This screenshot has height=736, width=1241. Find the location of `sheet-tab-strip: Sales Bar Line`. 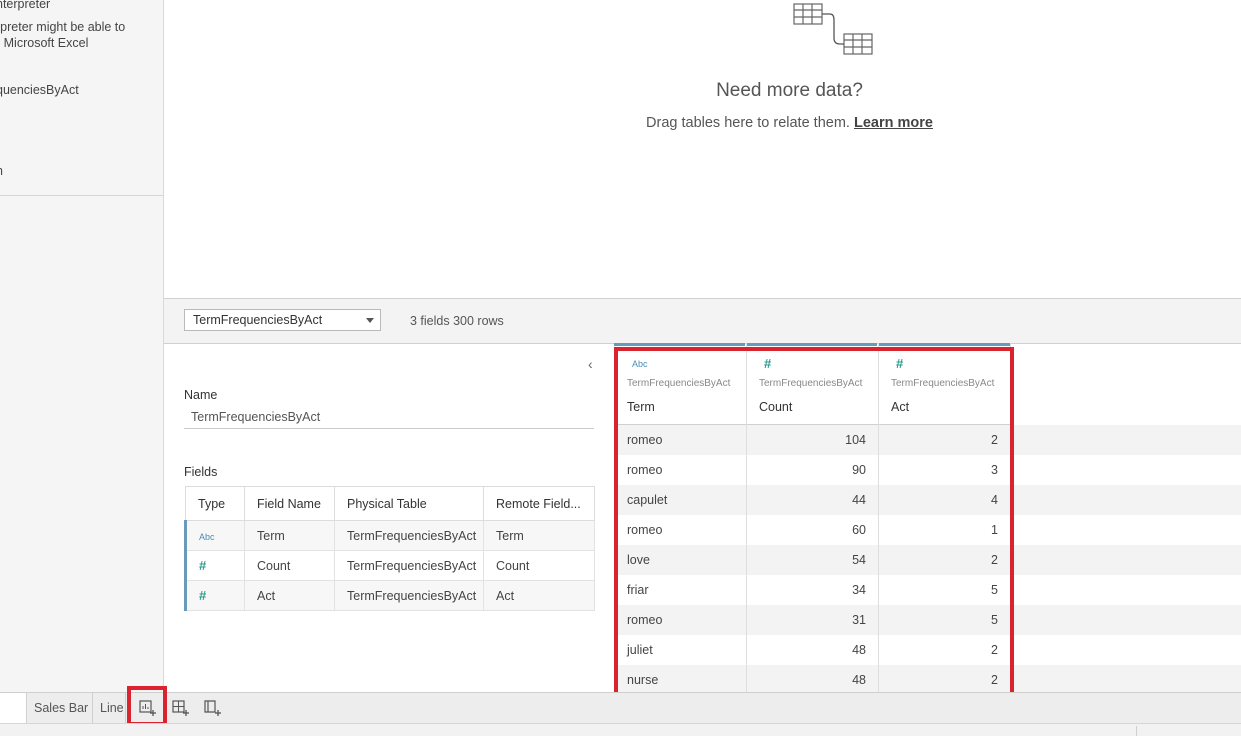

sheet-tab-strip: Sales Bar Line is located at coordinates (620, 708).